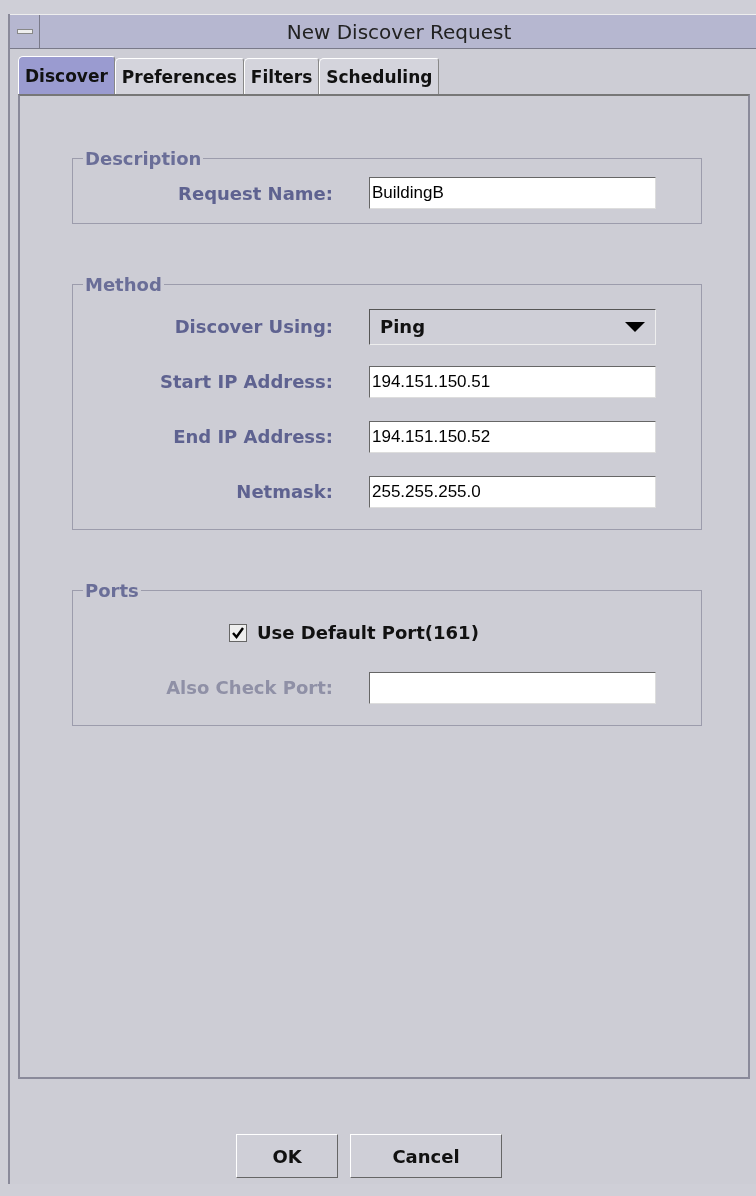 Image resolution: width=756 pixels, height=1196 pixels. Describe the element at coordinates (179, 76) in the screenshot. I see `tab: Preferences` at that location.